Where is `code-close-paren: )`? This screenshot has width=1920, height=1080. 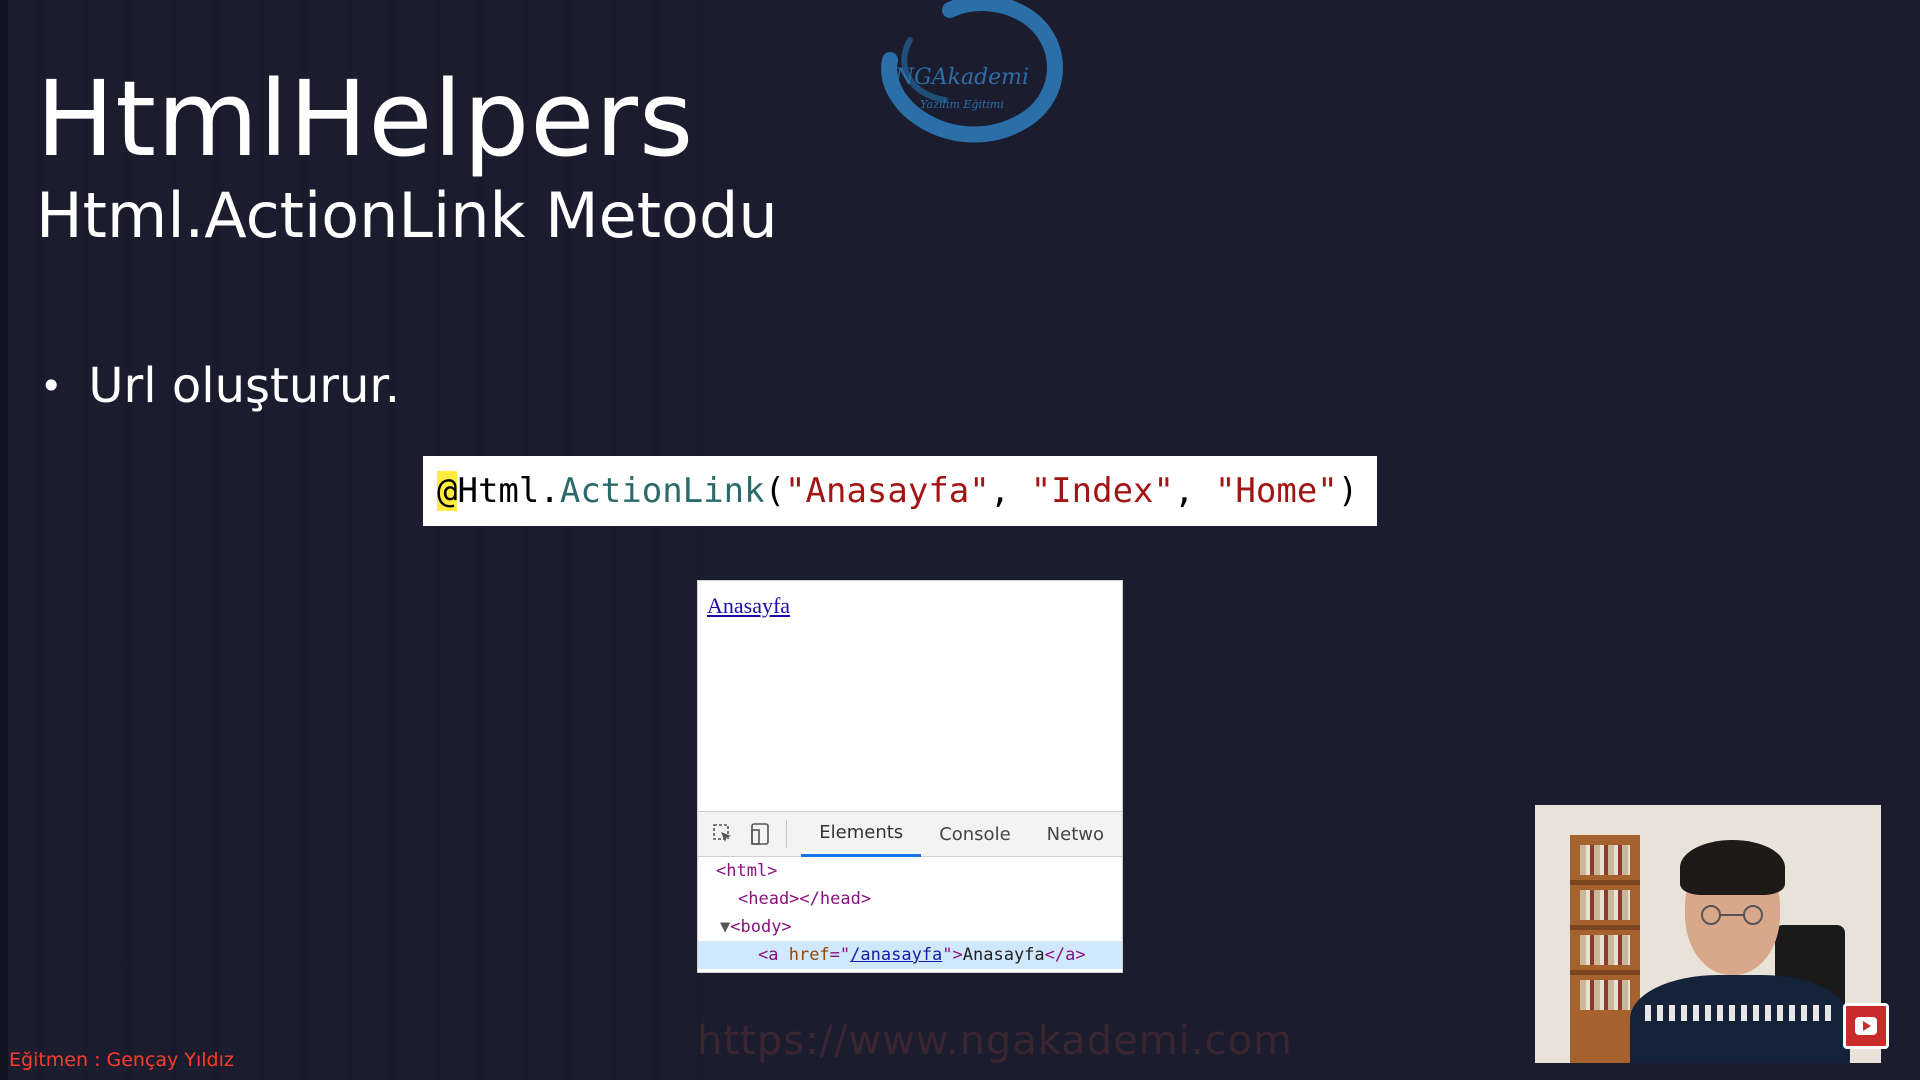 code-close-paren: ) is located at coordinates (1348, 491).